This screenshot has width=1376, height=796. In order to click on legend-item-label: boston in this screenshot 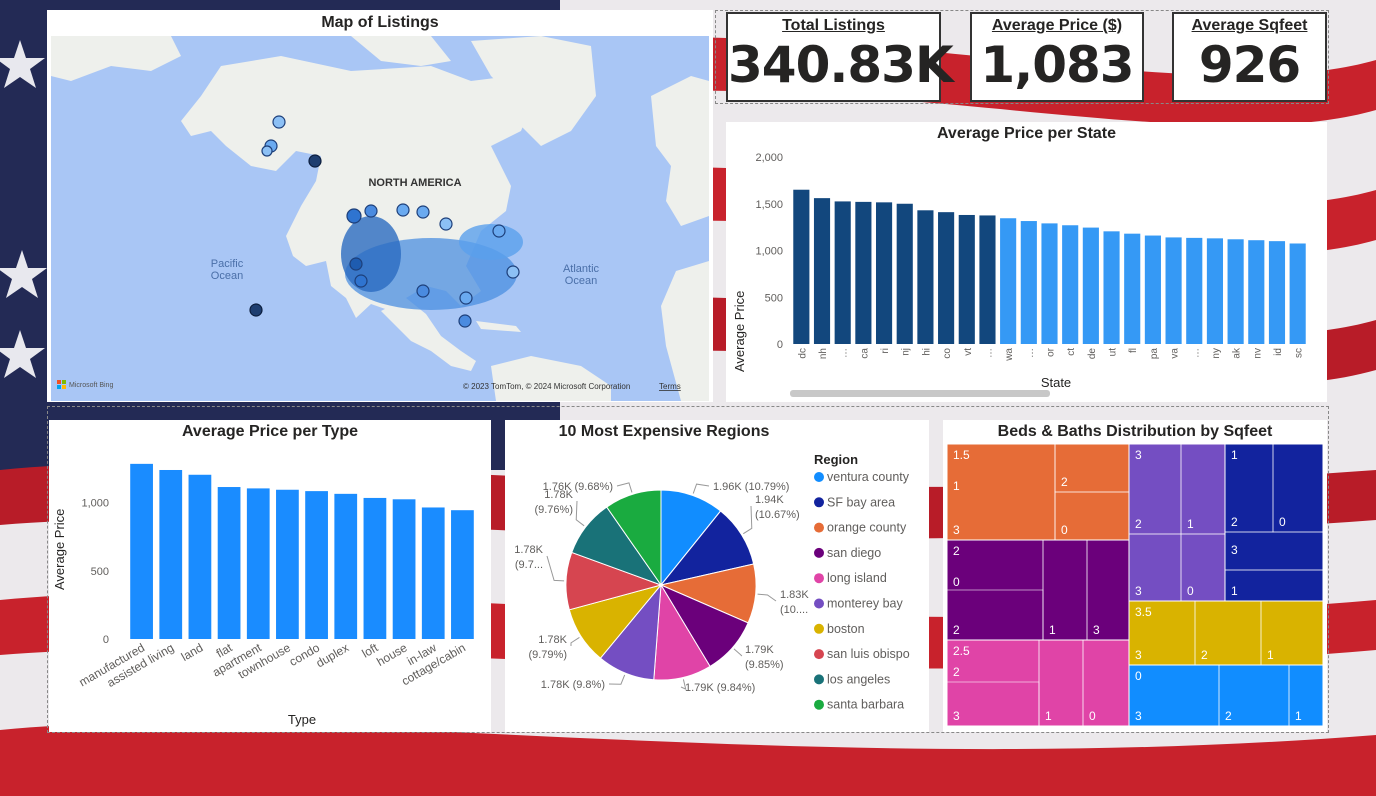, I will do `click(846, 629)`.